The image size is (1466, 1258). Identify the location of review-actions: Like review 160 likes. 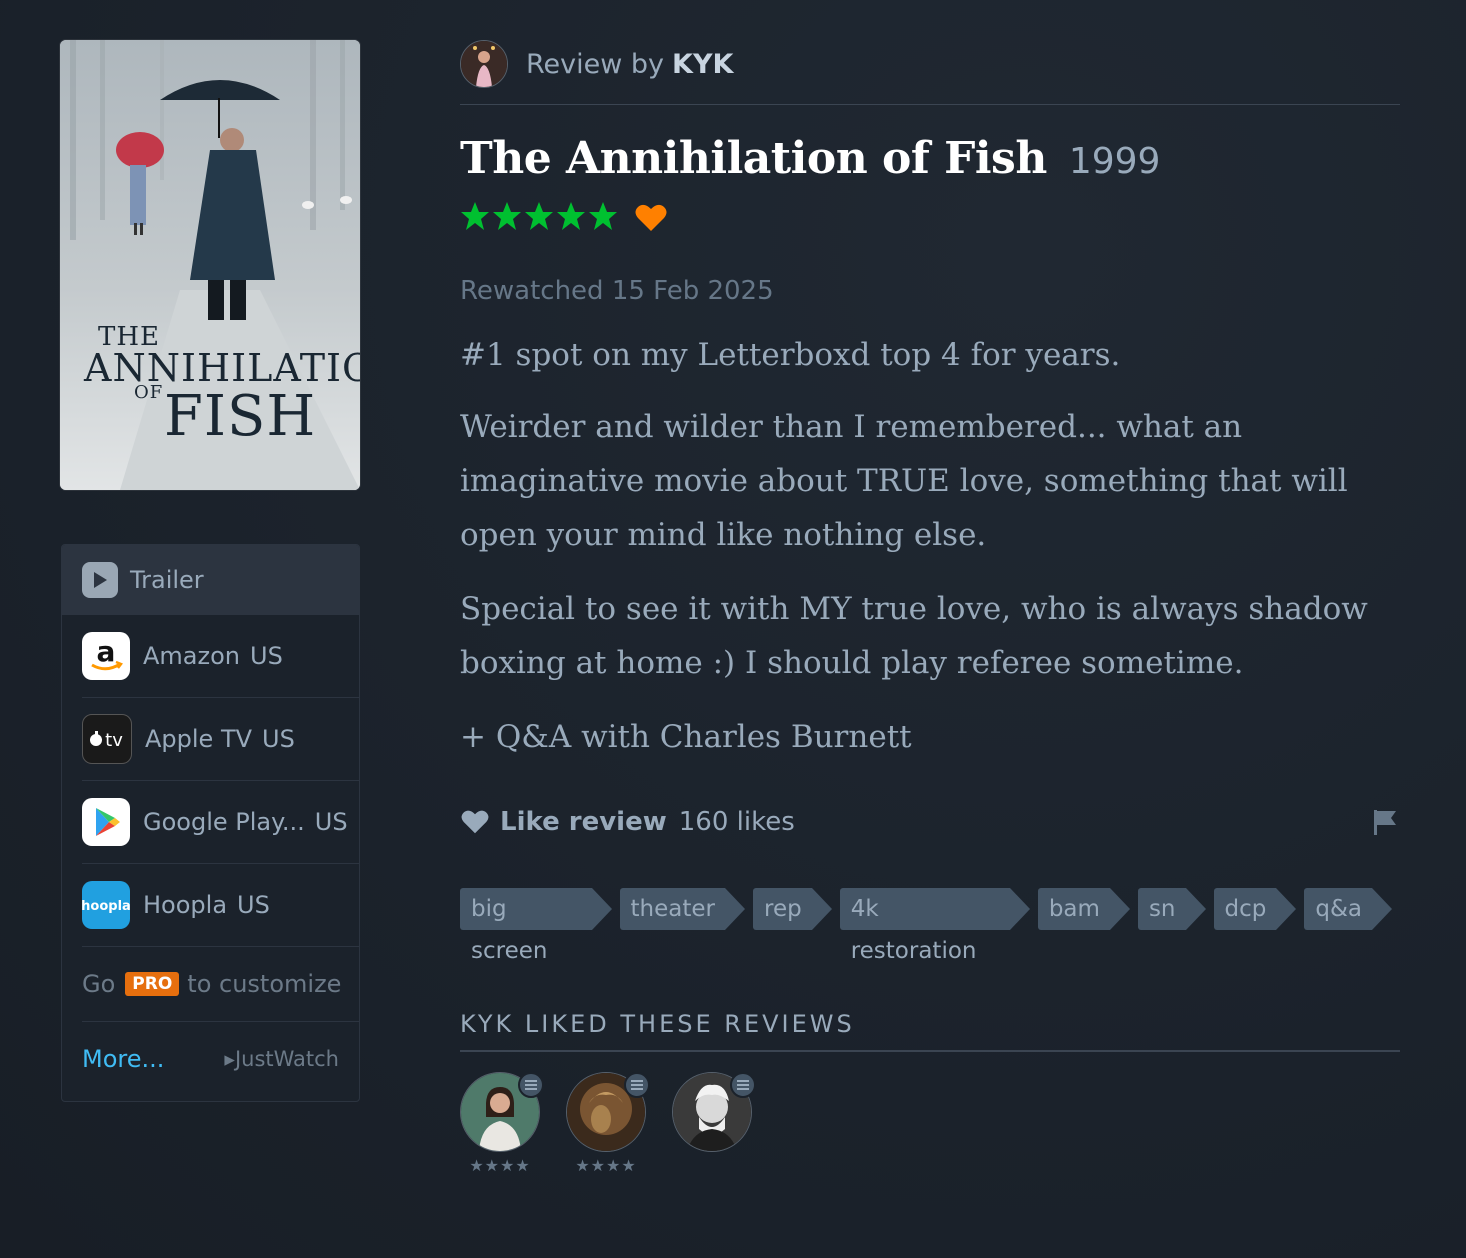
(930, 822).